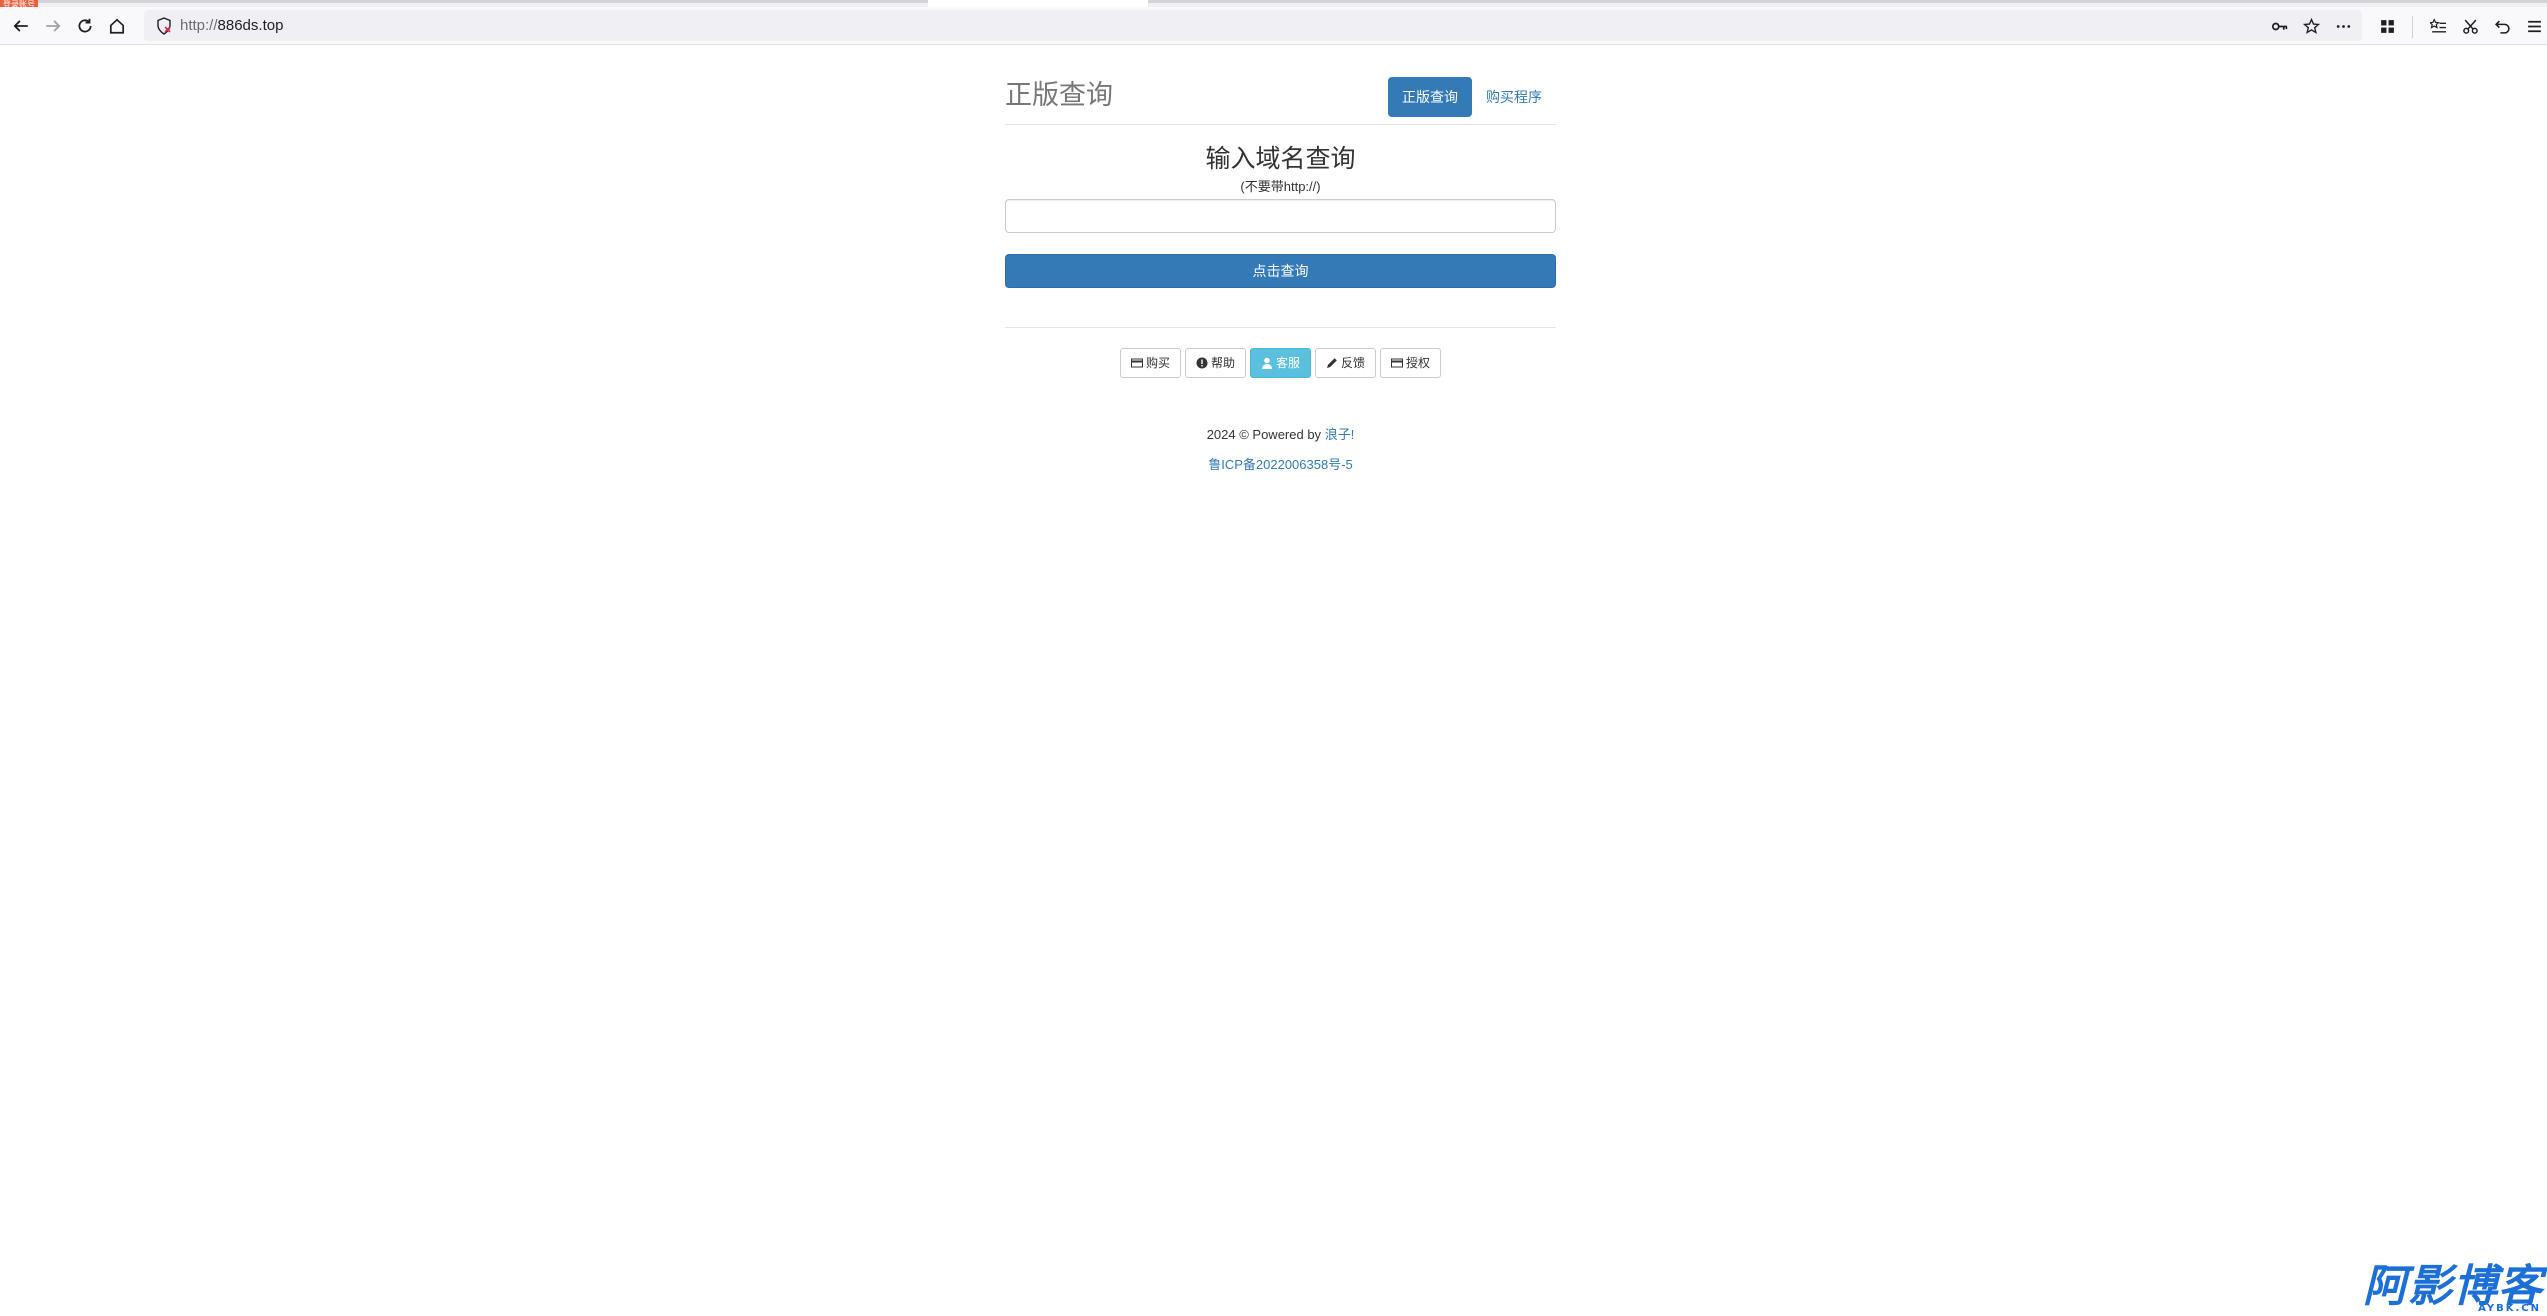 Image resolution: width=2547 pixels, height=1316 pixels. I want to click on user-icon, so click(1266, 363).